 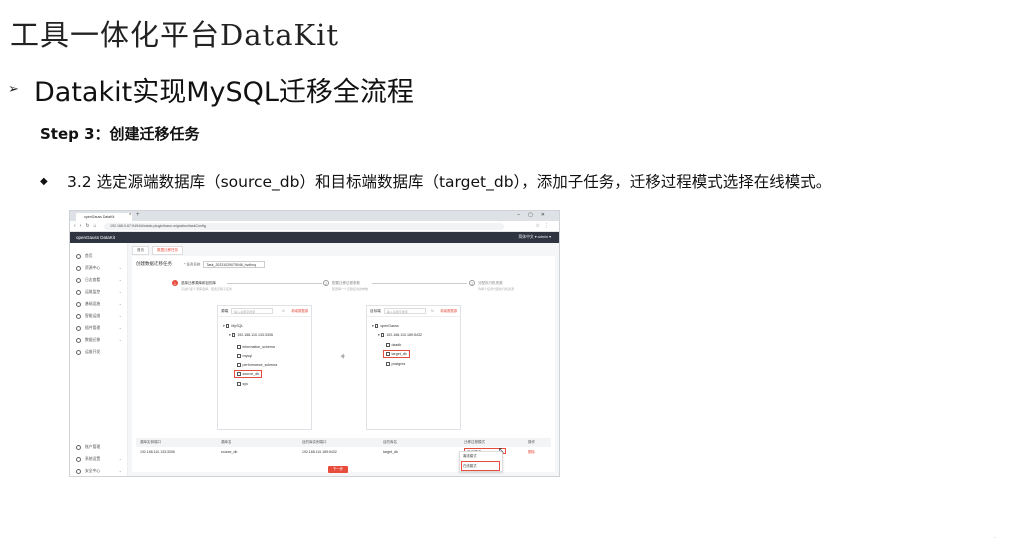 What do you see at coordinates (480, 466) in the screenshot?
I see `dropdown-option-online: 在线模式` at bounding box center [480, 466].